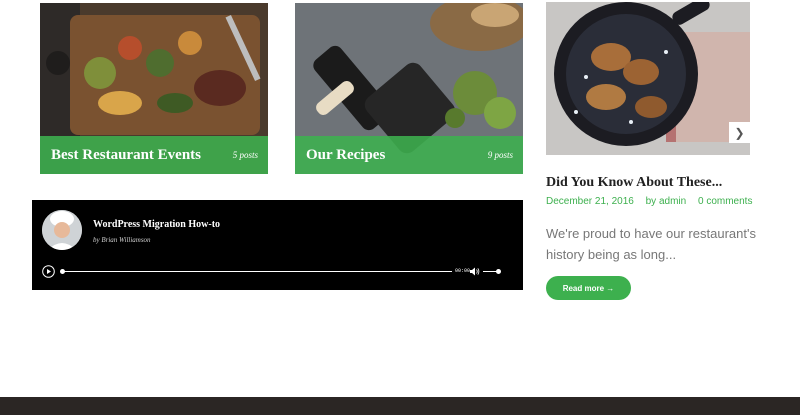  Describe the element at coordinates (588, 288) in the screenshot. I see `read-more-button: Read more →` at that location.